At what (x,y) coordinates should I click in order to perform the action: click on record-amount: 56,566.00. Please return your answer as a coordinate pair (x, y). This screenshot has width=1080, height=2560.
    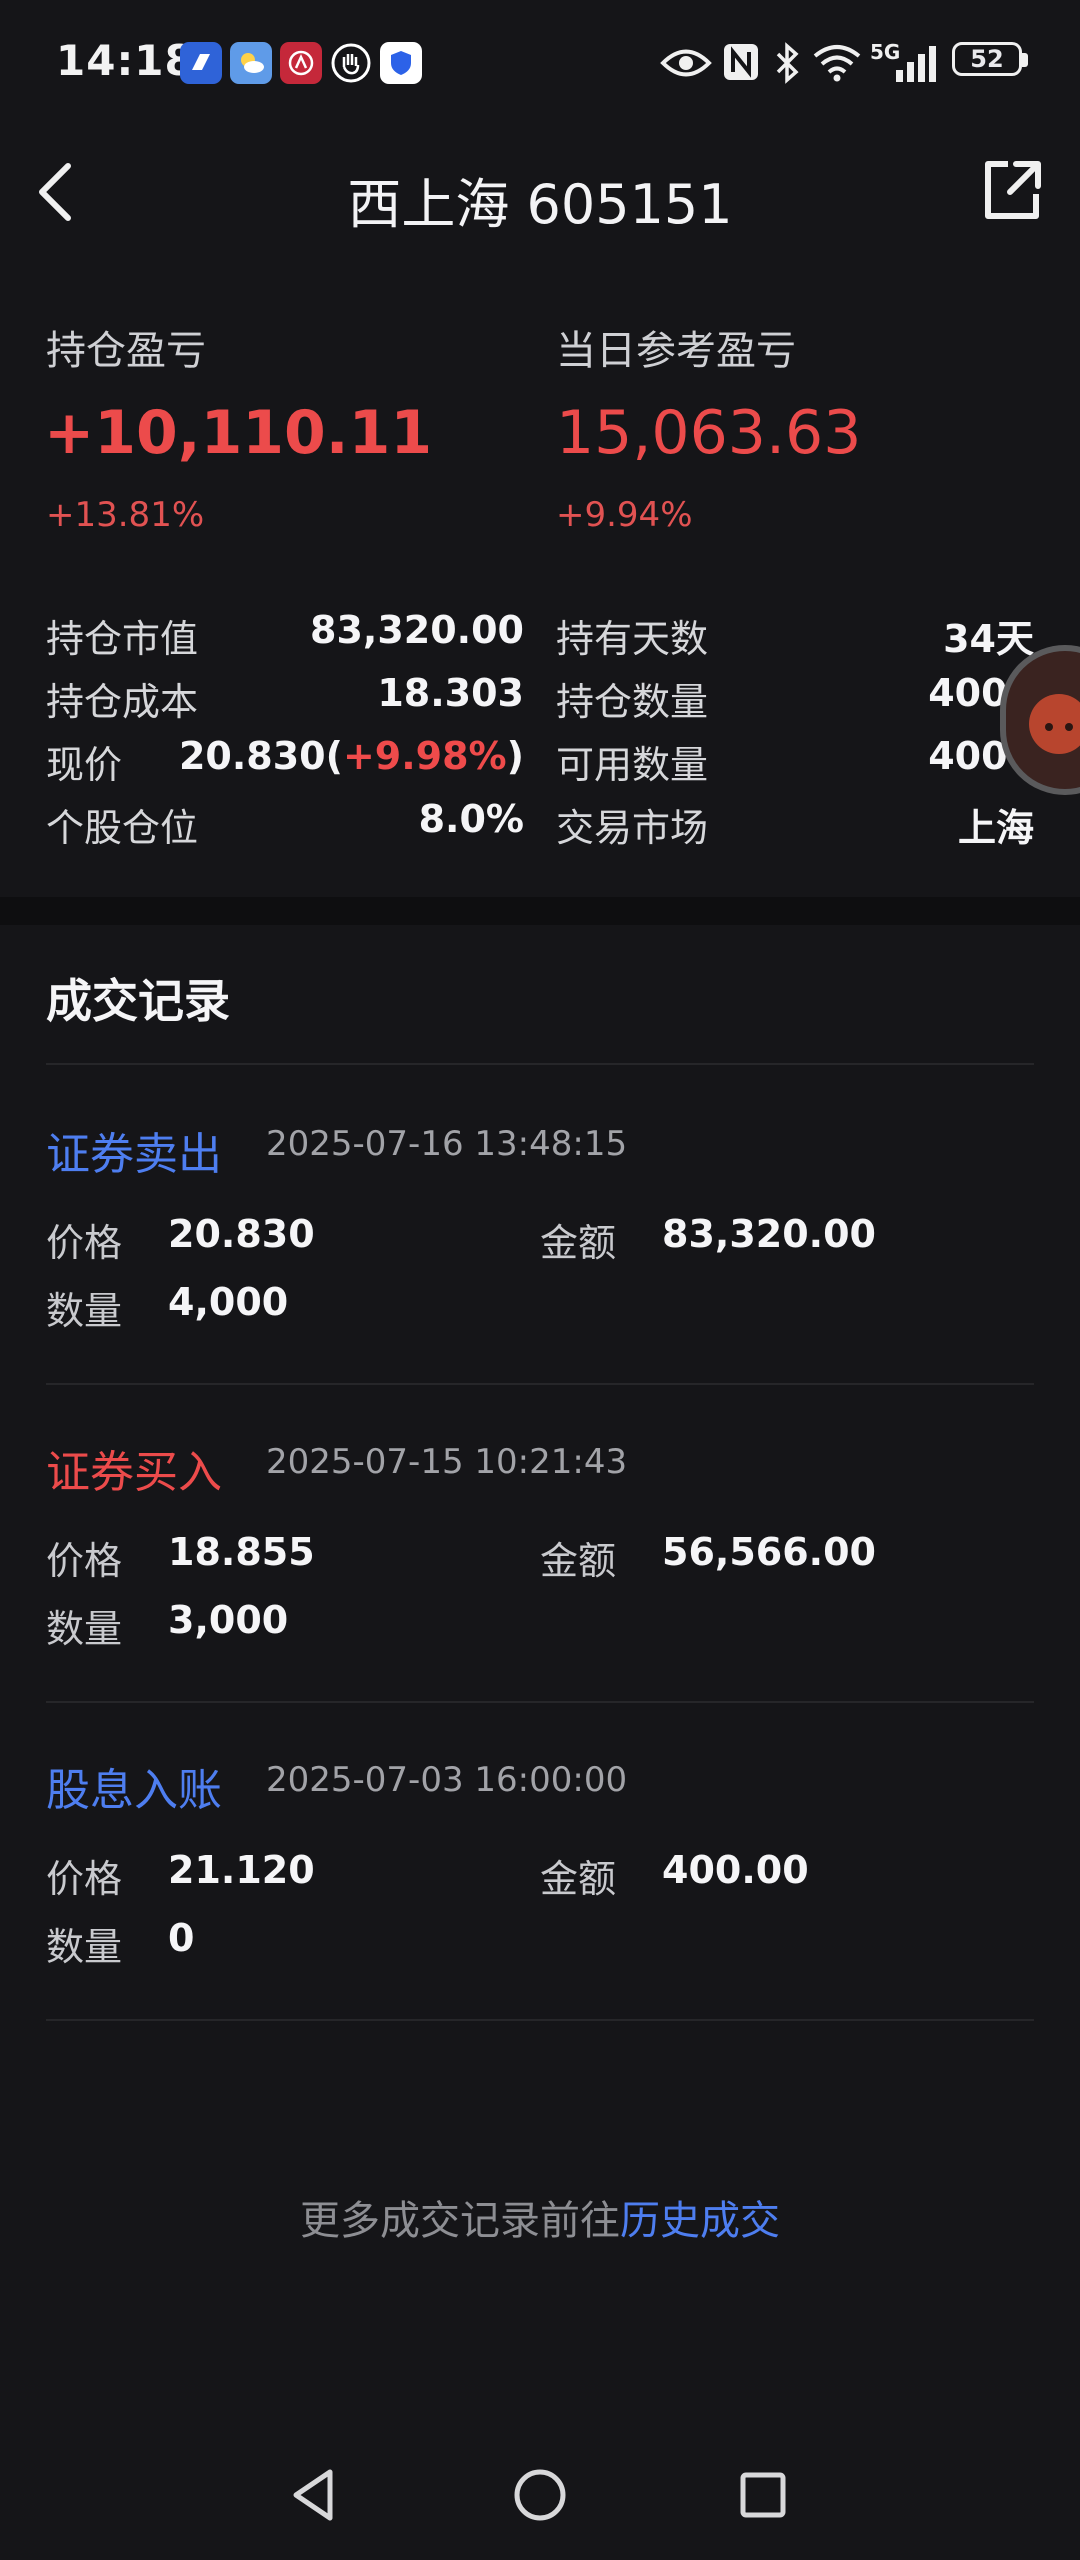
    Looking at the image, I should click on (769, 1552).